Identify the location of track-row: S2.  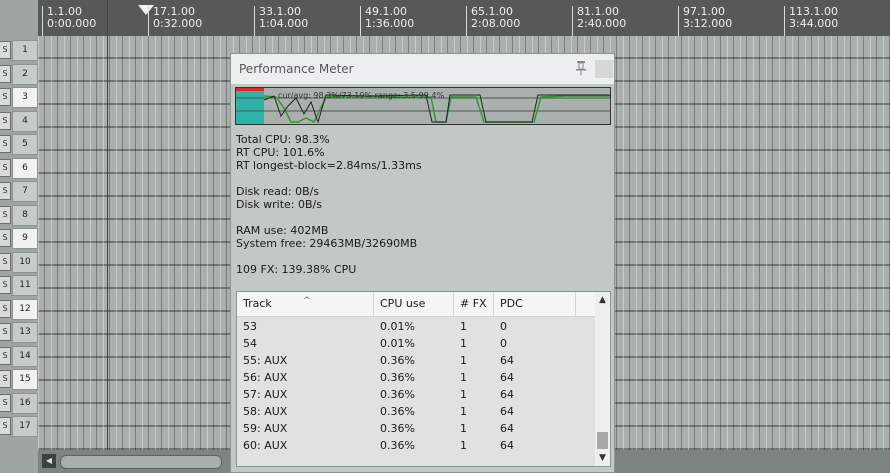
(19, 73).